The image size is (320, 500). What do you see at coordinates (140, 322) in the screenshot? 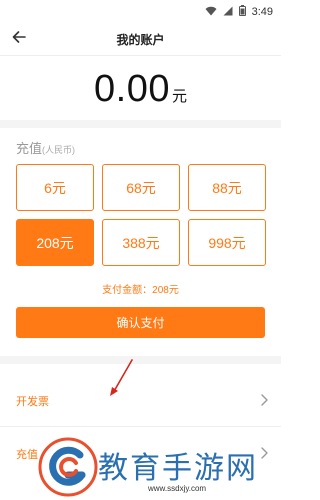
I see `confirm-payment-button: 确认支付` at bounding box center [140, 322].